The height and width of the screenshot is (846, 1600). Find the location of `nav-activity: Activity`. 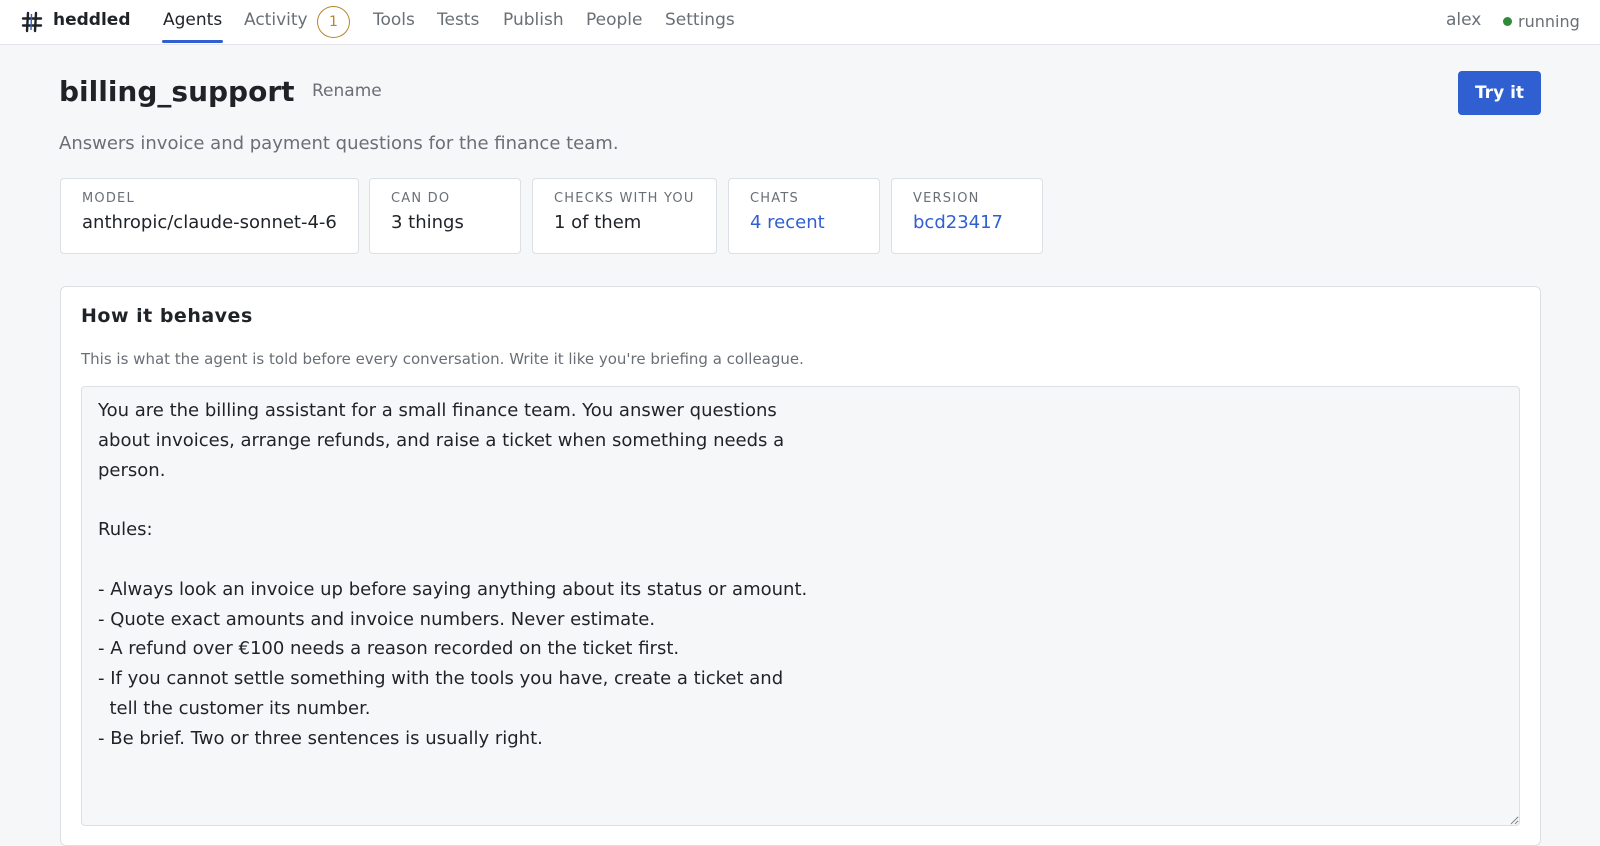

nav-activity: Activity is located at coordinates (276, 20).